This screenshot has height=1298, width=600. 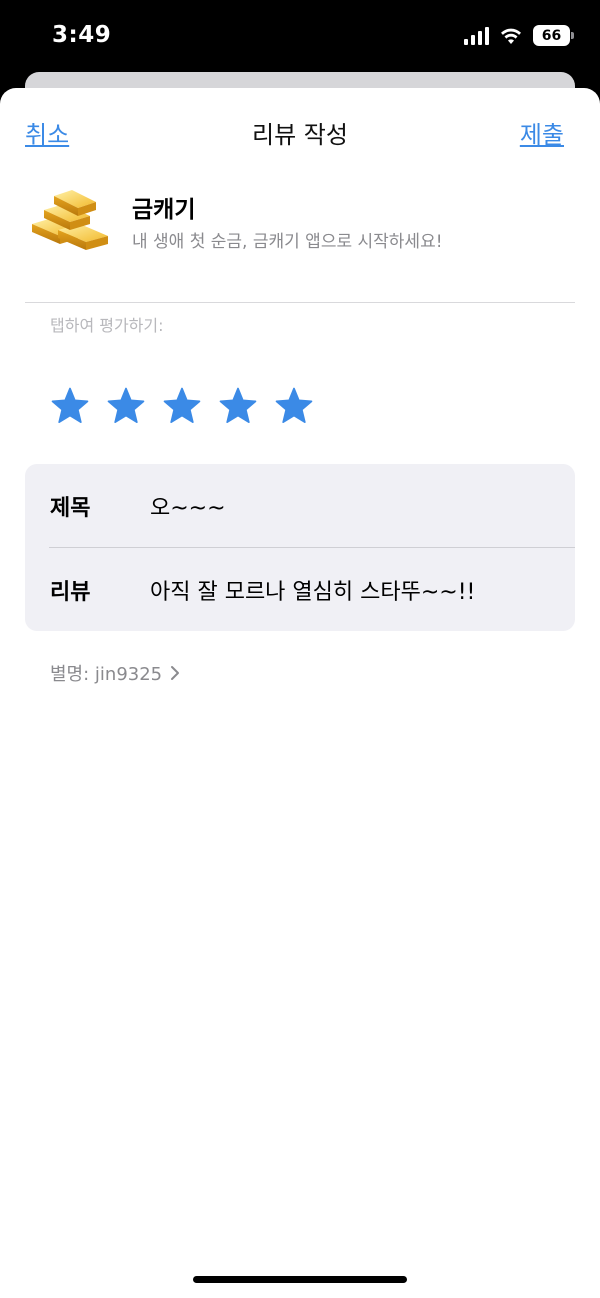 I want to click on star-rating, so click(x=182, y=406).